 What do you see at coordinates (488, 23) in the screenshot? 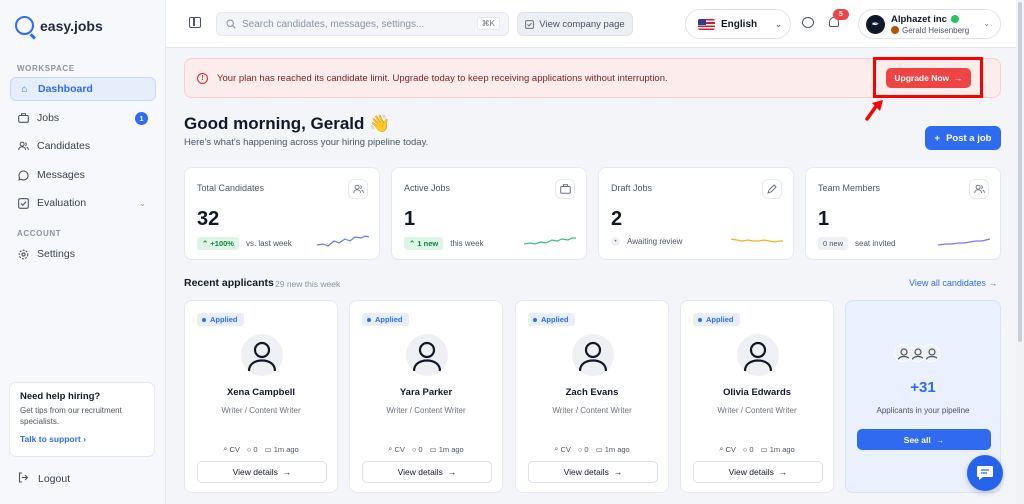
I see `search-shortcut: ⌘K` at bounding box center [488, 23].